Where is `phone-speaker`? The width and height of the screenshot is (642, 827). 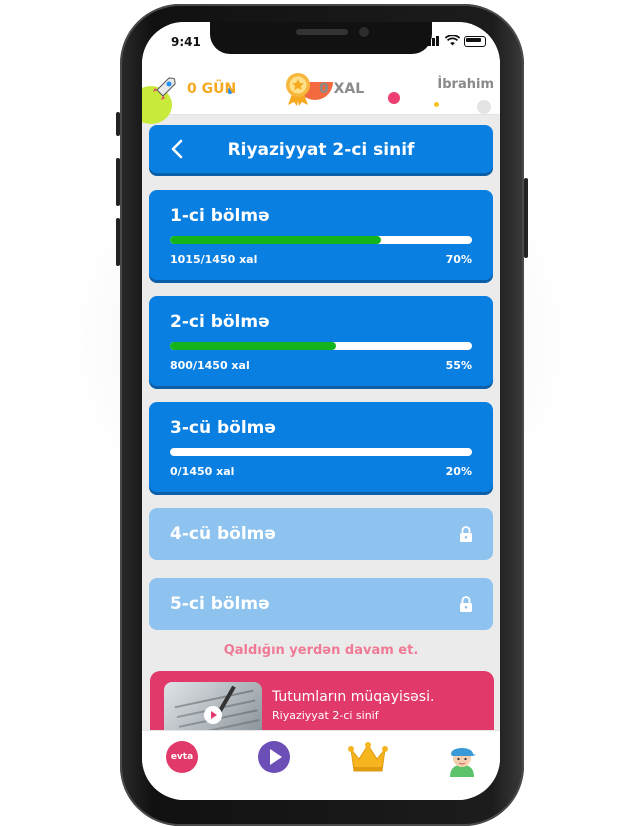
phone-speaker is located at coordinates (322, 32).